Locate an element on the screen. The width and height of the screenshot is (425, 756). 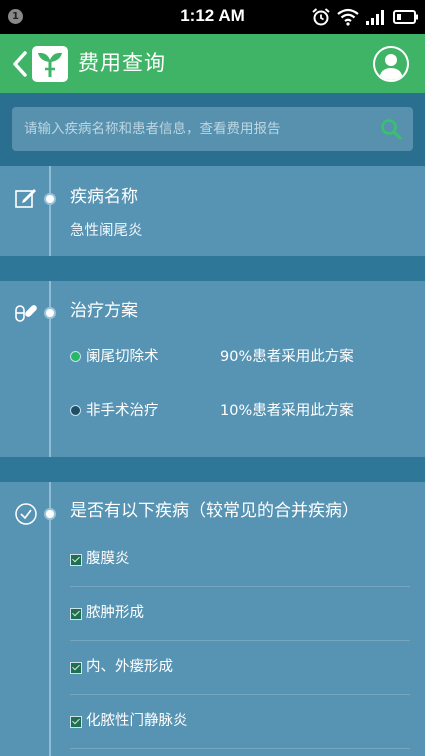
signal-icon is located at coordinates (375, 17).